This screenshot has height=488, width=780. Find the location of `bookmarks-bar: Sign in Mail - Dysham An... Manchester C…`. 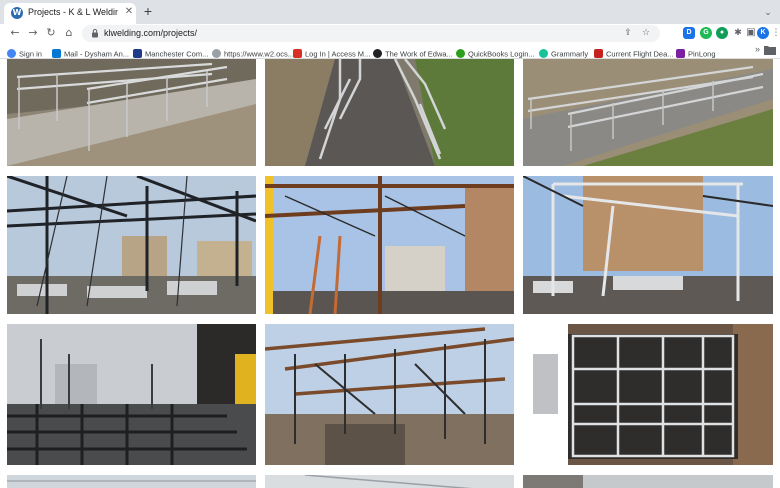

bookmarks-bar: Sign in Mail - Dysham An... Manchester C… is located at coordinates (390, 51).